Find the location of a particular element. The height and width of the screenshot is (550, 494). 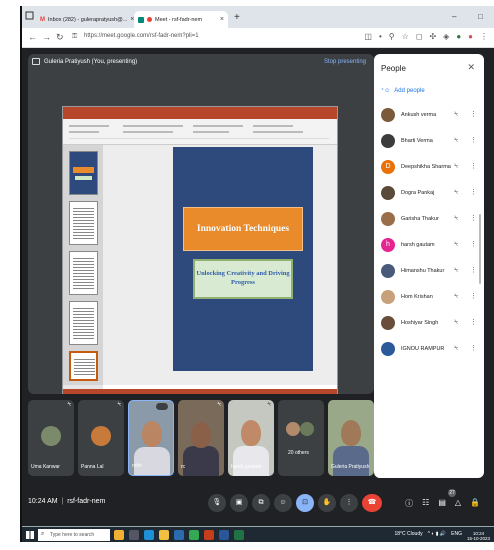

participant-row: Bharti Verma ⍀ ⋮ is located at coordinates (428, 144).